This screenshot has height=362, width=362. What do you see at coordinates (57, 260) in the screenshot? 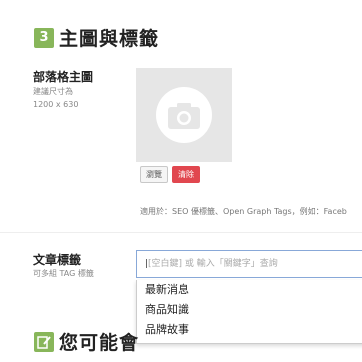
I see `tag-field-label: 文章標籤` at bounding box center [57, 260].